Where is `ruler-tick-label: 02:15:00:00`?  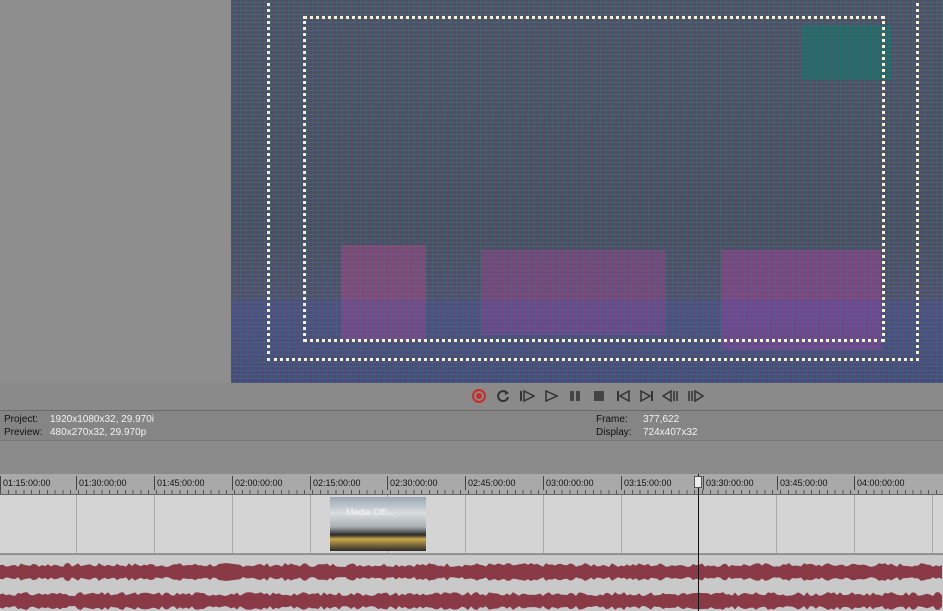 ruler-tick-label: 02:15:00:00 is located at coordinates (335, 483).